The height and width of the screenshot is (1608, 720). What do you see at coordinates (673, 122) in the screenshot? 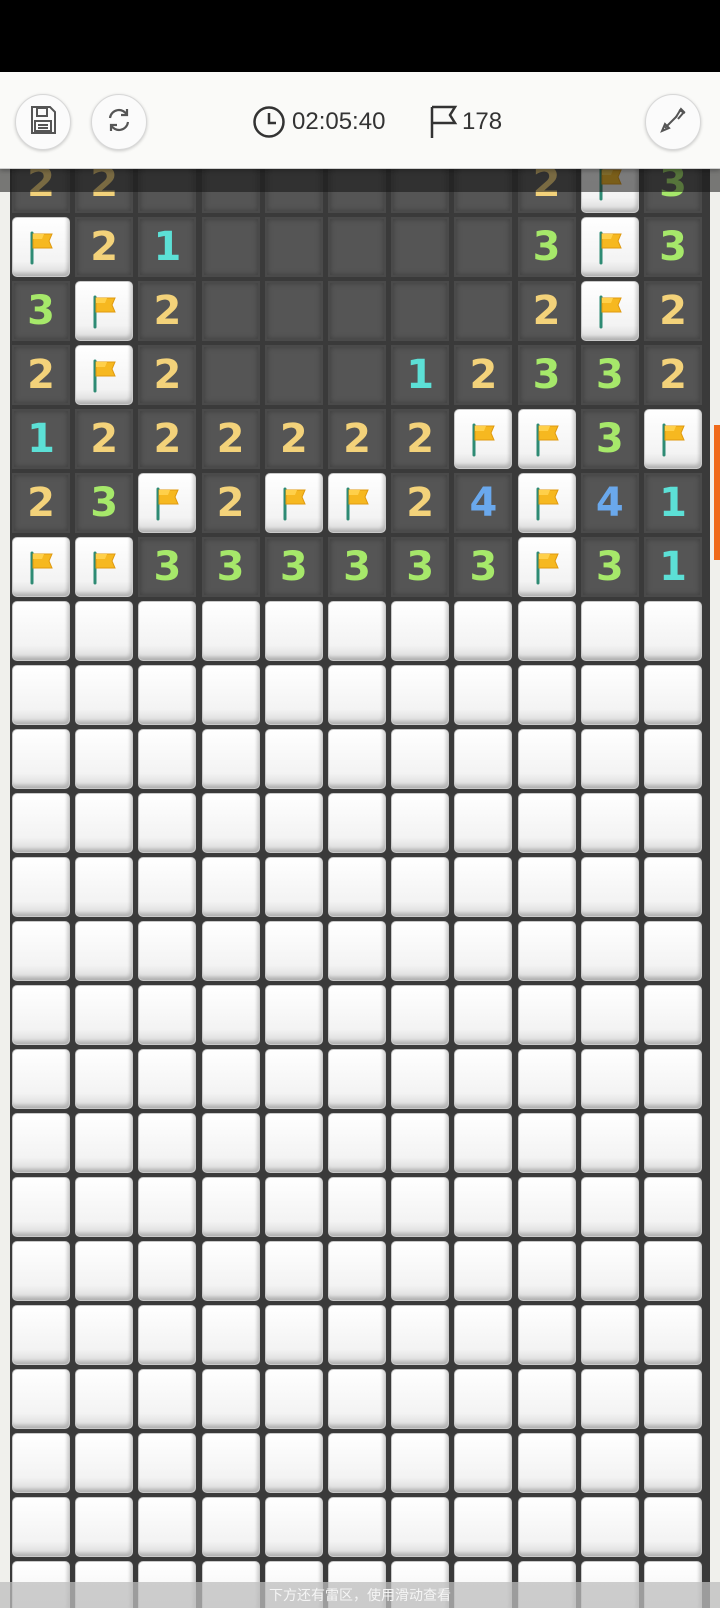
I see `dig-mode-button` at bounding box center [673, 122].